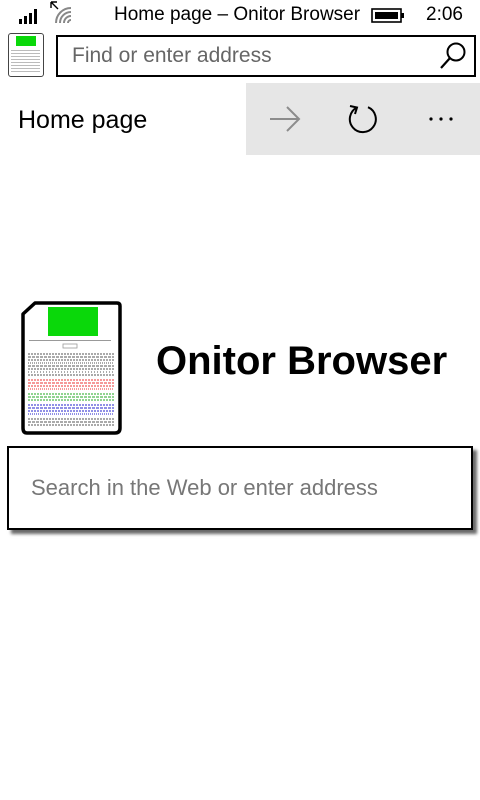  I want to click on clock: 2:06, so click(444, 14).